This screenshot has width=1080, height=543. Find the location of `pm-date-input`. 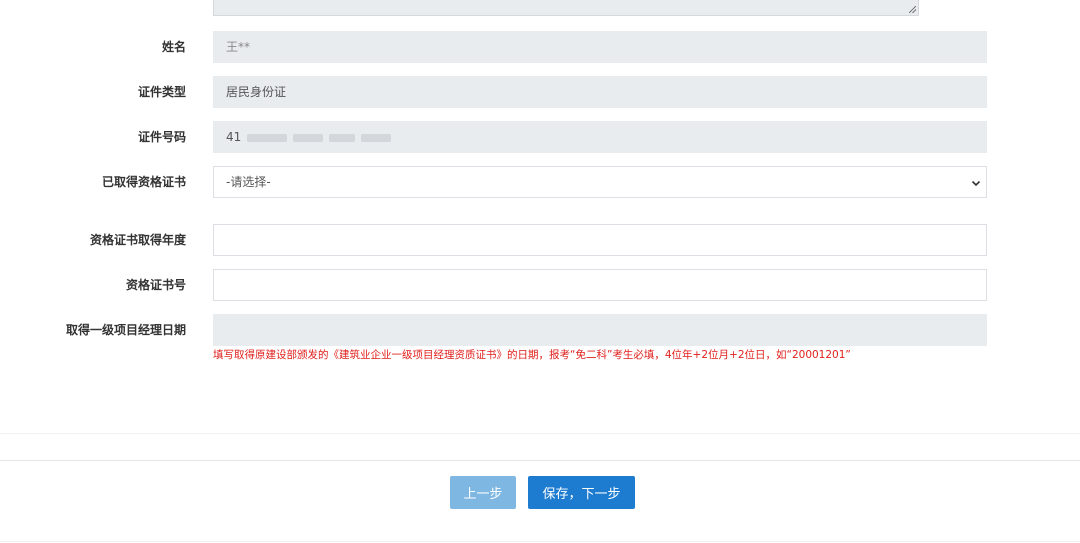

pm-date-input is located at coordinates (600, 330).